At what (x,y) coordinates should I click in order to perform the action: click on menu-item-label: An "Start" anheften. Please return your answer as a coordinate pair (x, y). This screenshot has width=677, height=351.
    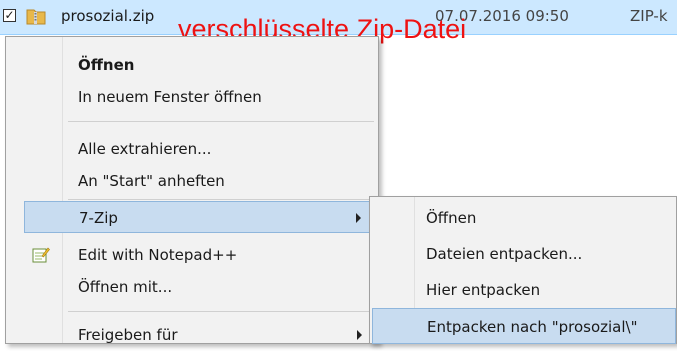
    Looking at the image, I should click on (151, 181).